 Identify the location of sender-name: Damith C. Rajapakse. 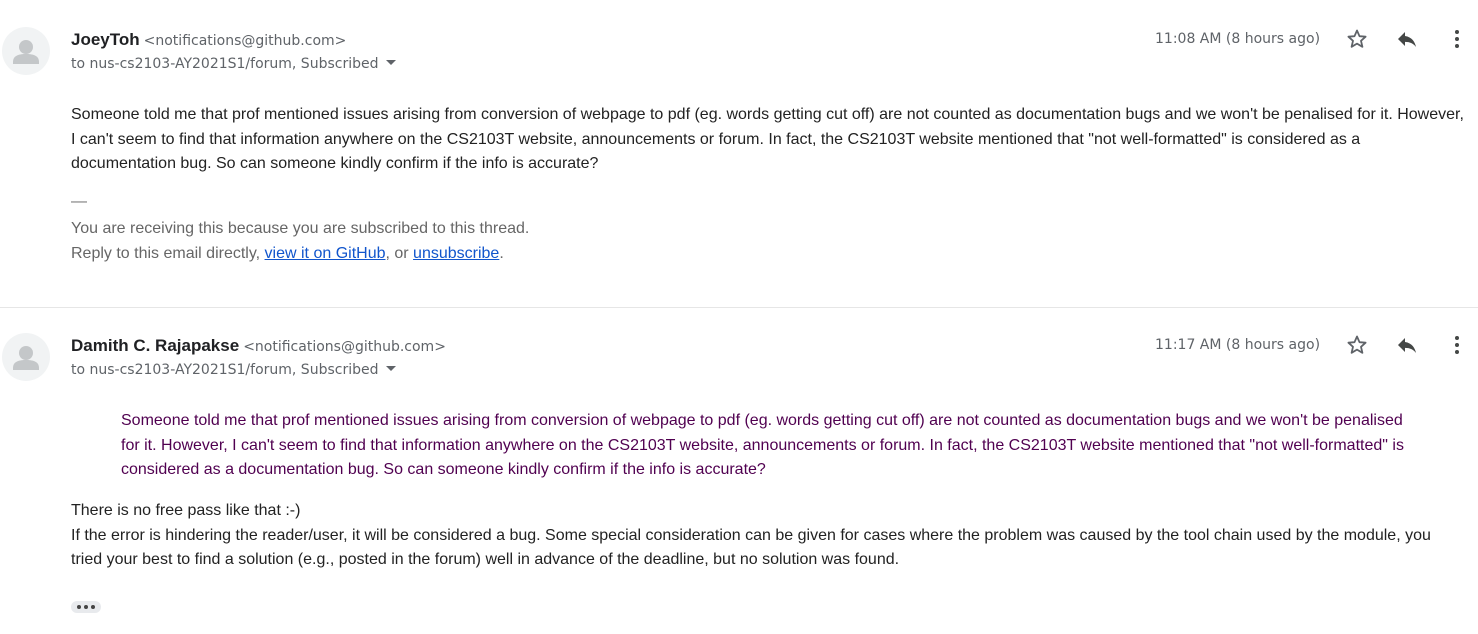
(155, 345).